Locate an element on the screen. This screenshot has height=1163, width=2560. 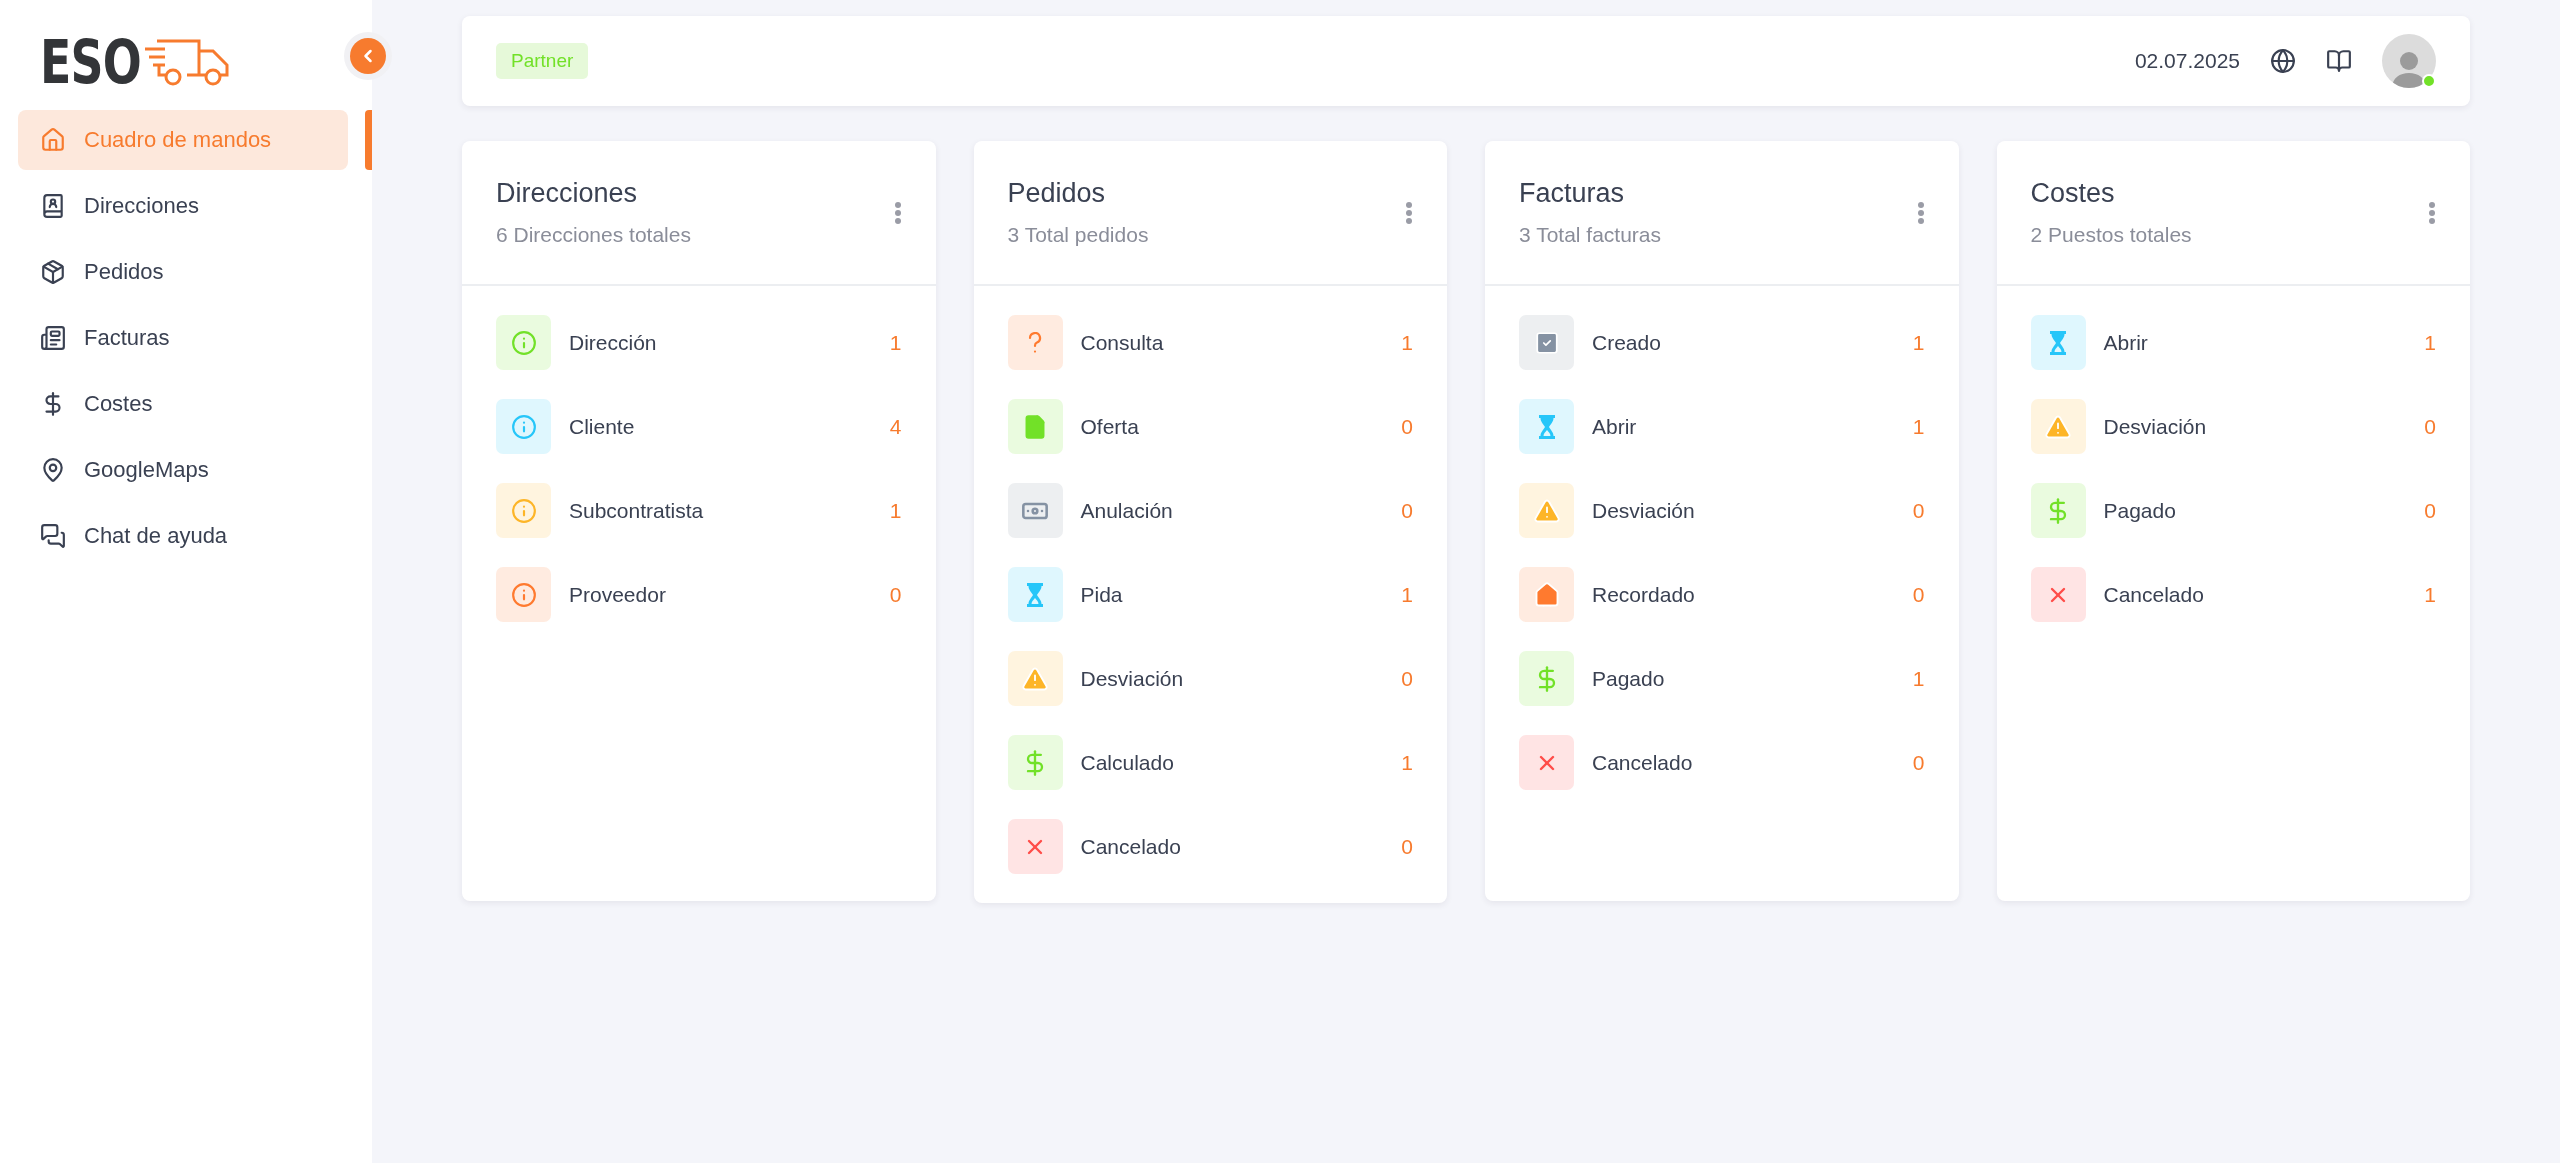
status-label: Recordado is located at coordinates (1644, 594).